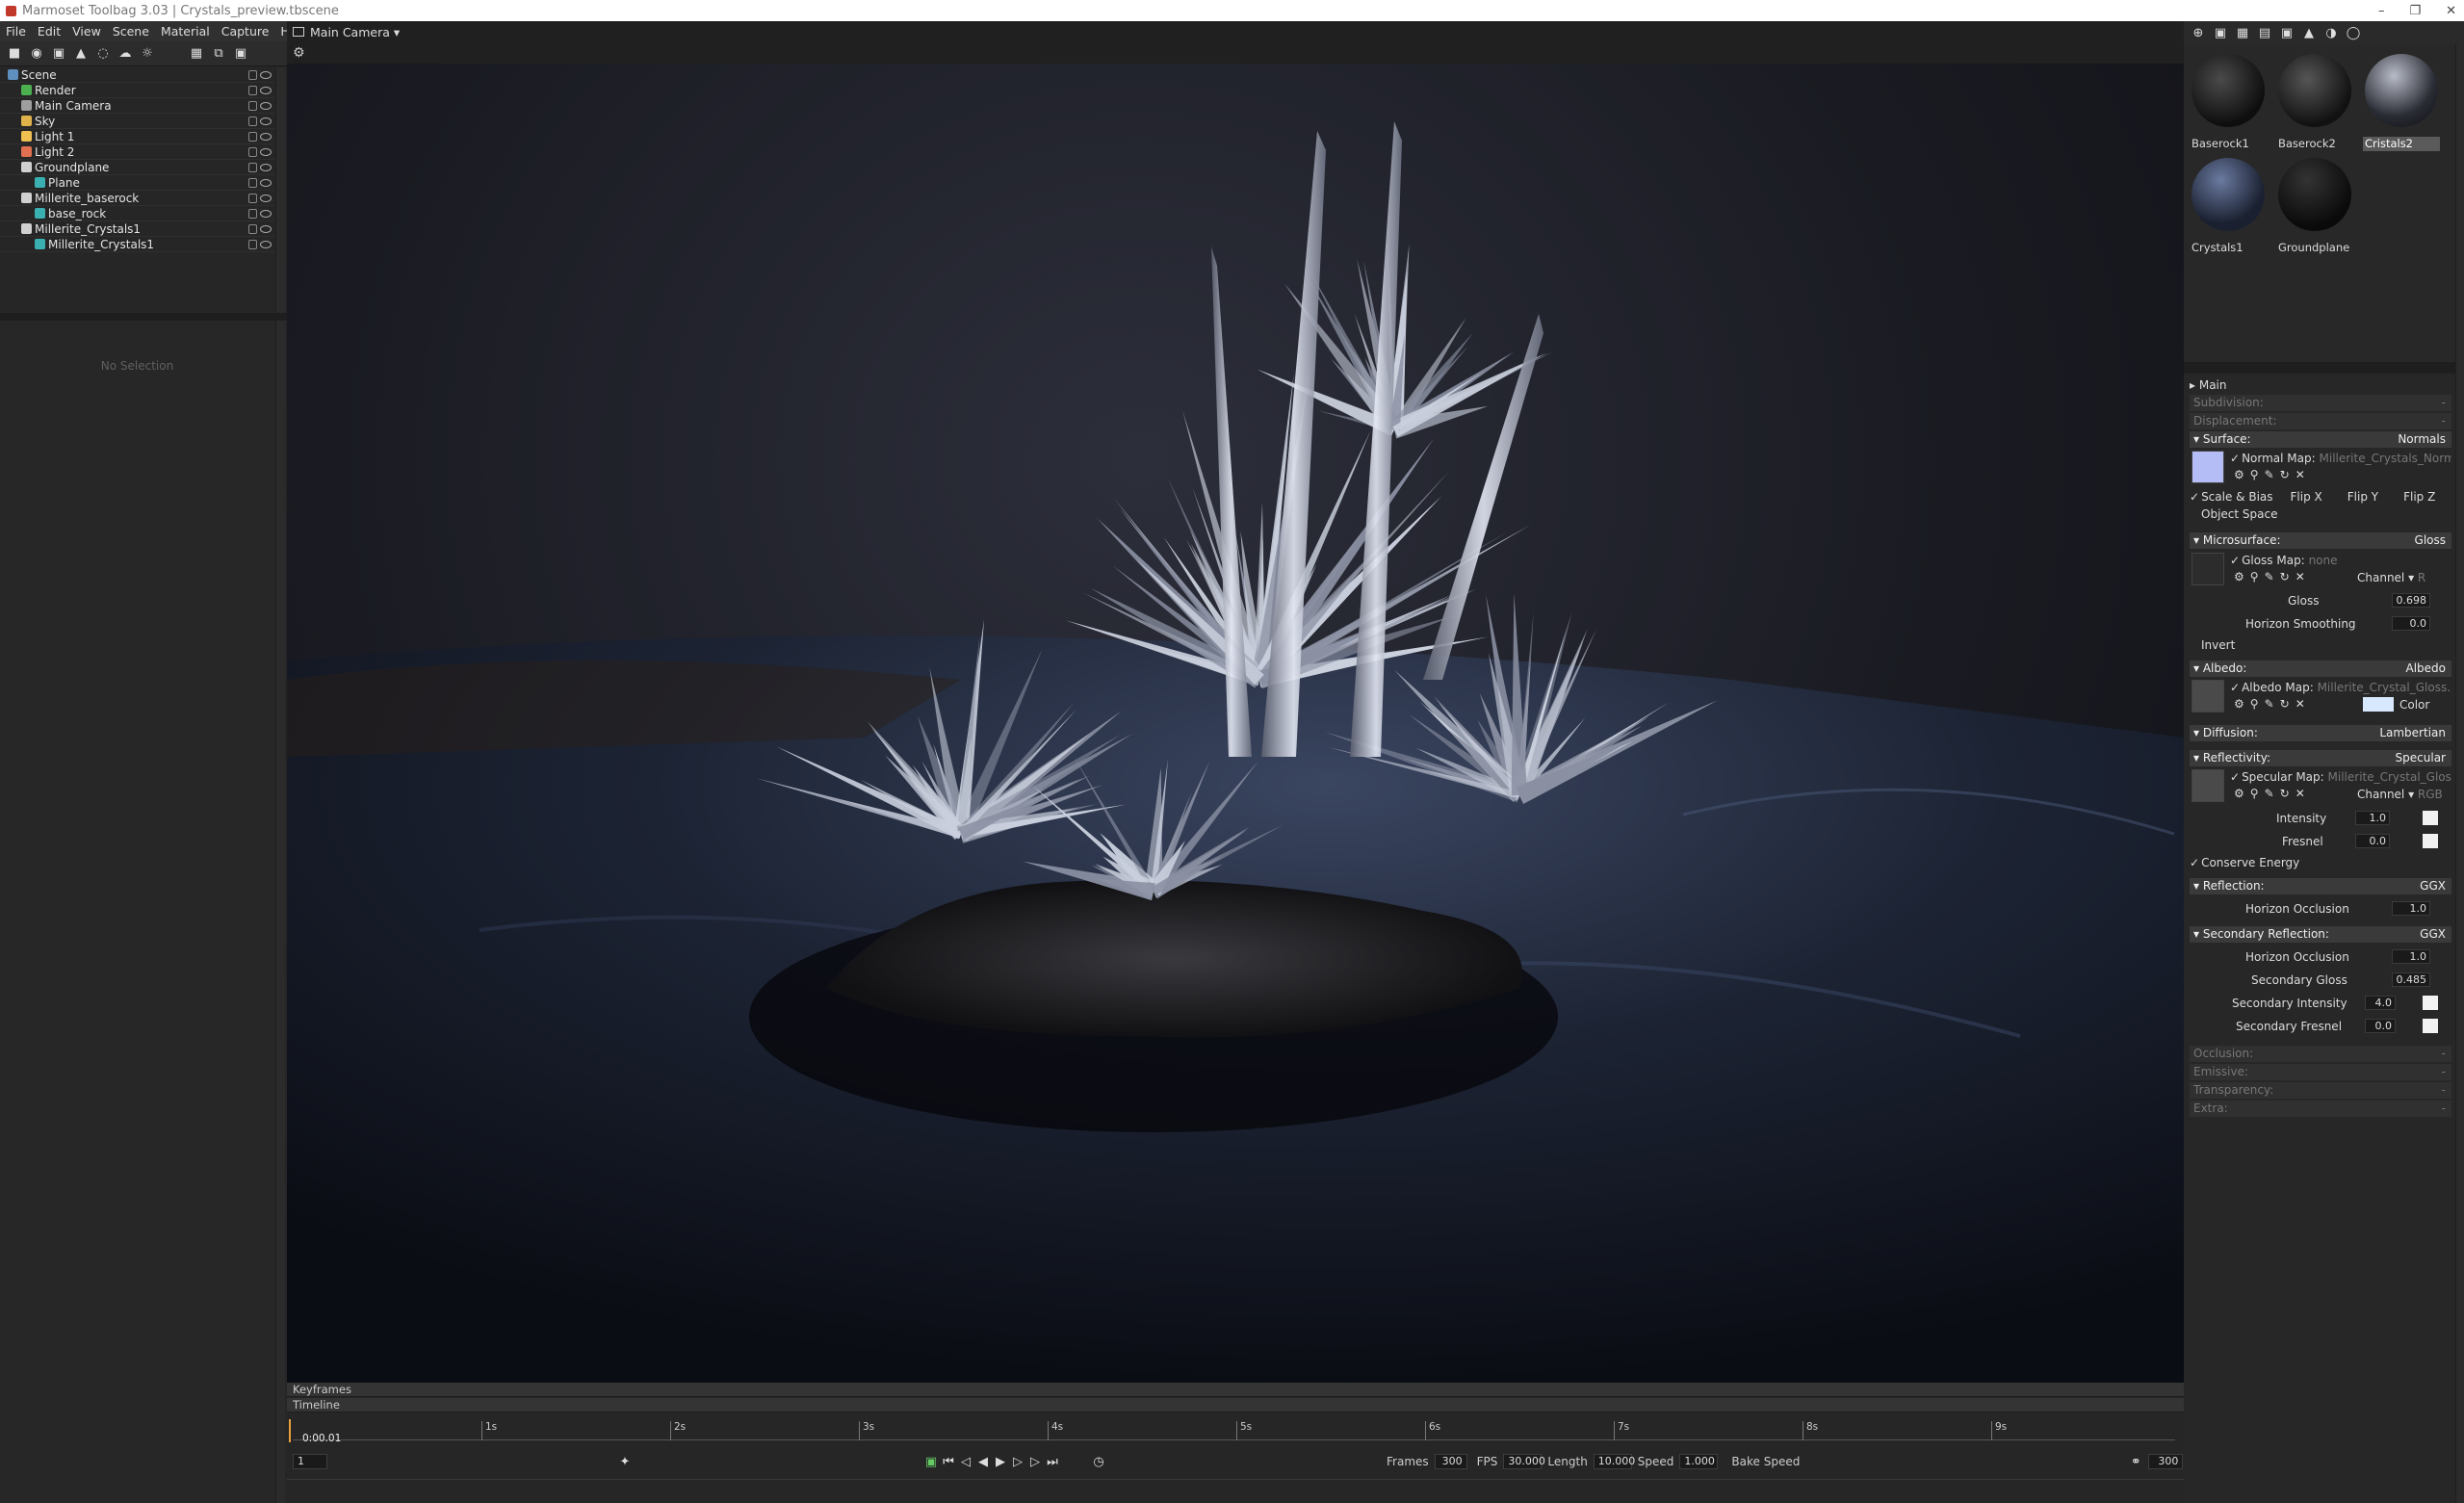  What do you see at coordinates (125, 54) in the screenshot?
I see `add-fog-icon: ☁` at bounding box center [125, 54].